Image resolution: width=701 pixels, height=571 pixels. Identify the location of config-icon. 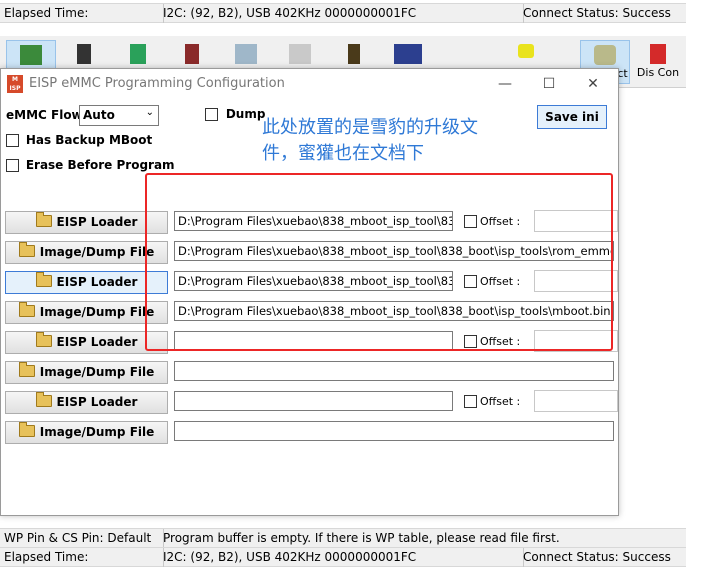
(408, 54).